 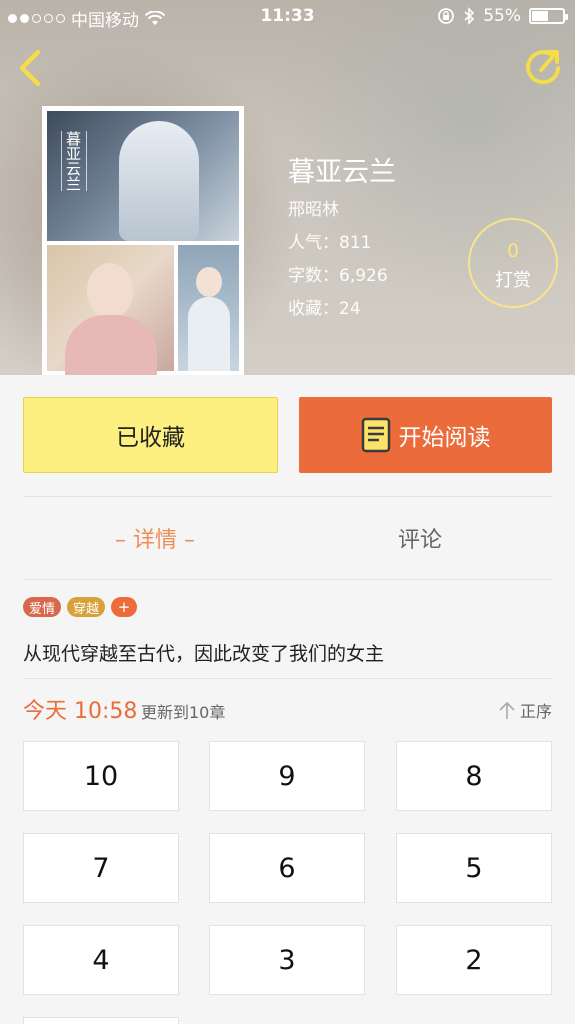 I want to click on tag-time-travel: 穿越, so click(x=86, y=607).